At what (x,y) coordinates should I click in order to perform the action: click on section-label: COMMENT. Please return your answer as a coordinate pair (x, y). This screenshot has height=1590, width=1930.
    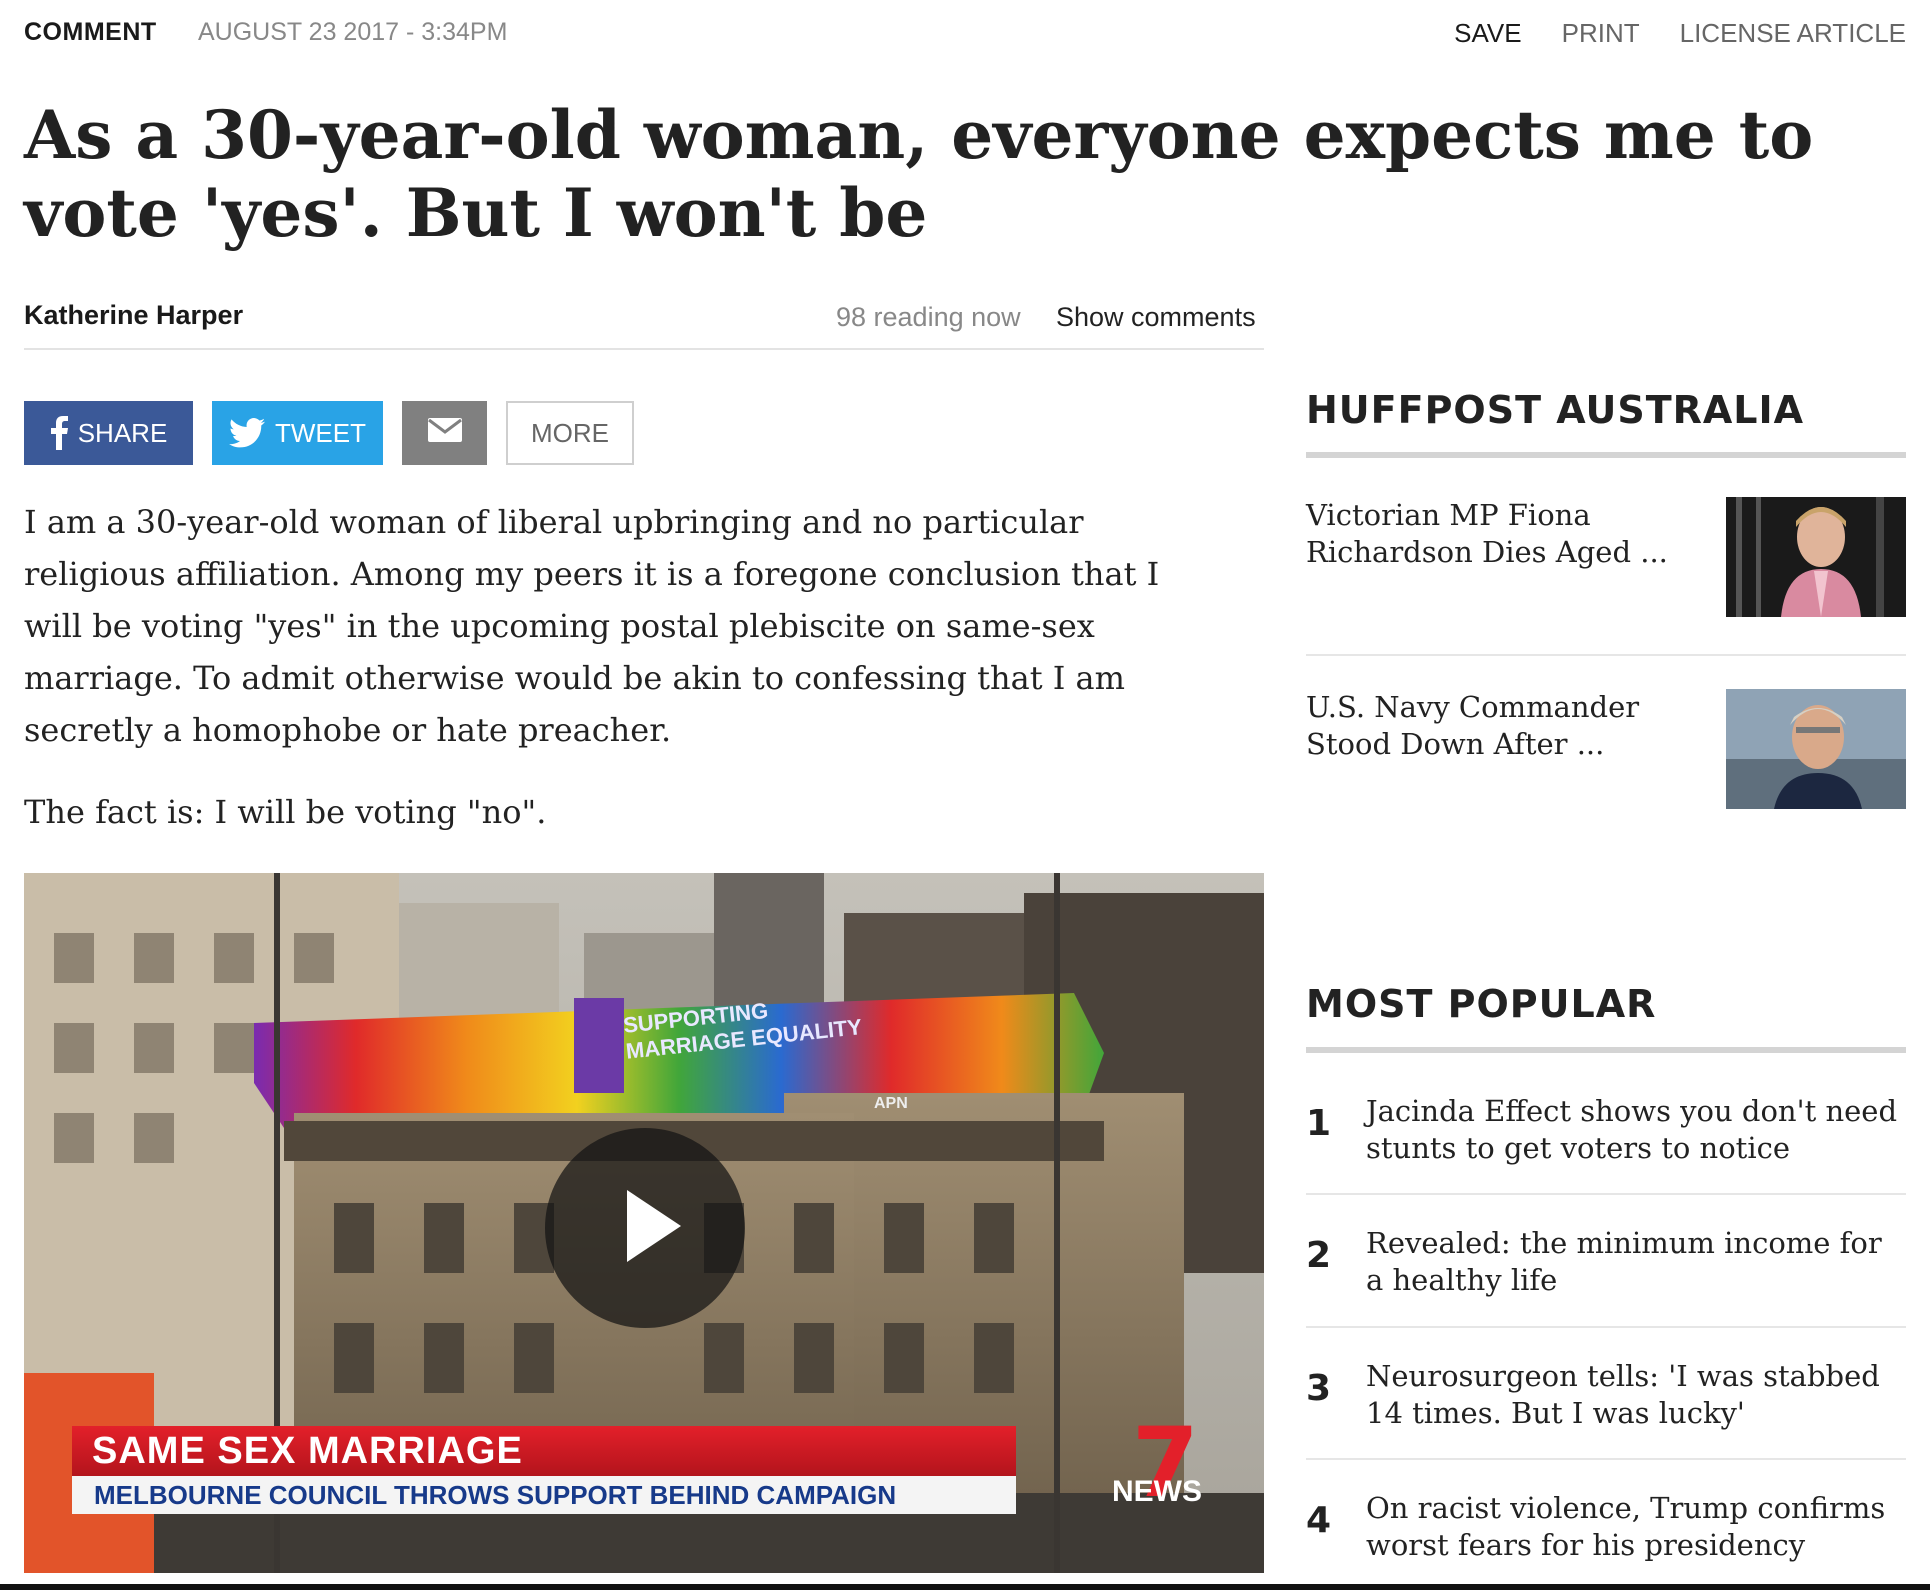
    Looking at the image, I should click on (90, 32).